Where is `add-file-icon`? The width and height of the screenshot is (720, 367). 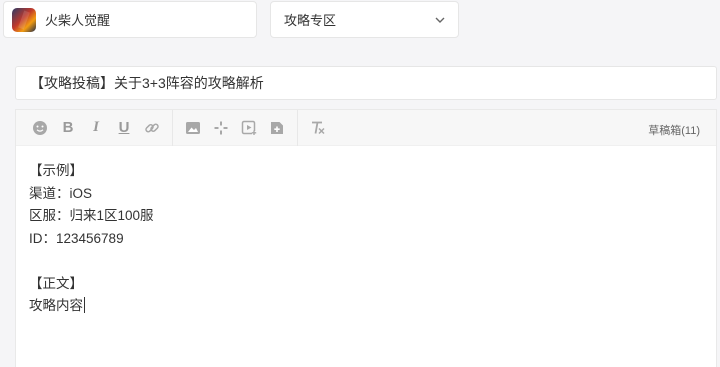 add-file-icon is located at coordinates (277, 127).